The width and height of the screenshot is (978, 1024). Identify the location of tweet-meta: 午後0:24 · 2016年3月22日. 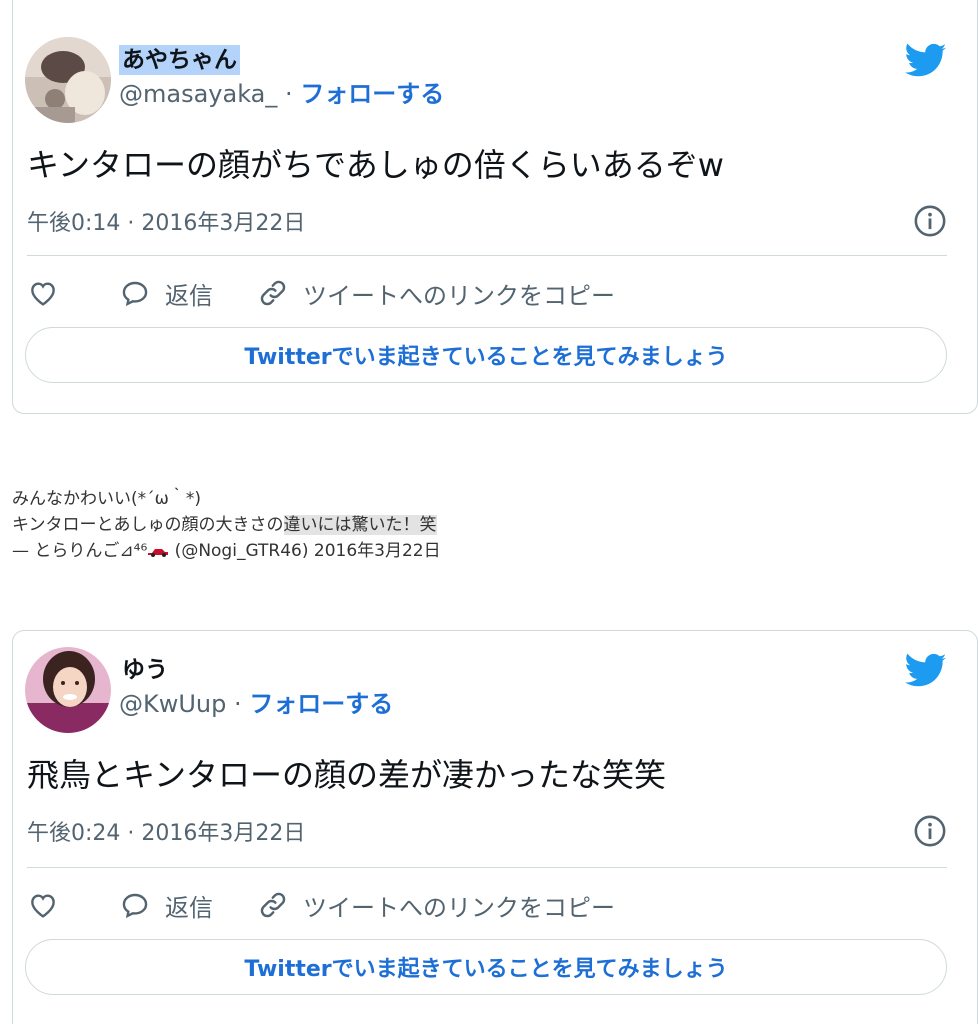
(487, 831).